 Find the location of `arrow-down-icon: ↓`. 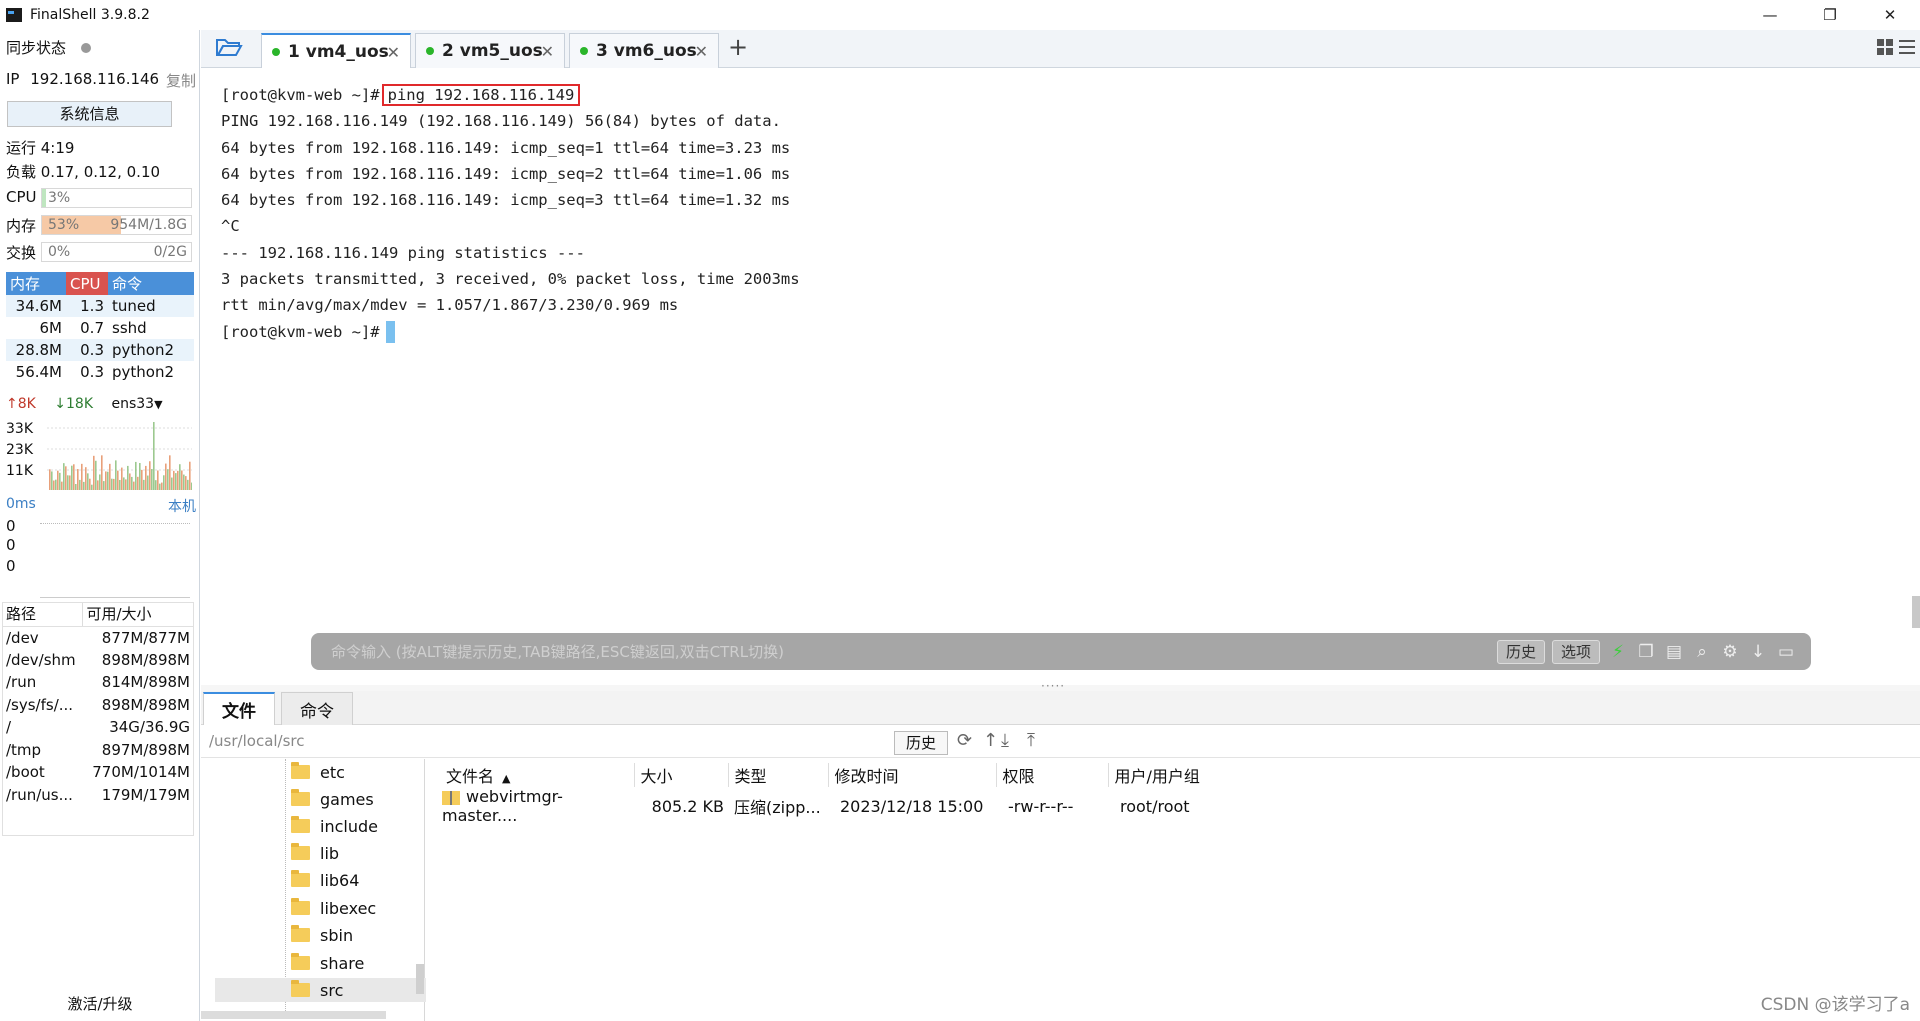

arrow-down-icon: ↓ is located at coordinates (1758, 652).